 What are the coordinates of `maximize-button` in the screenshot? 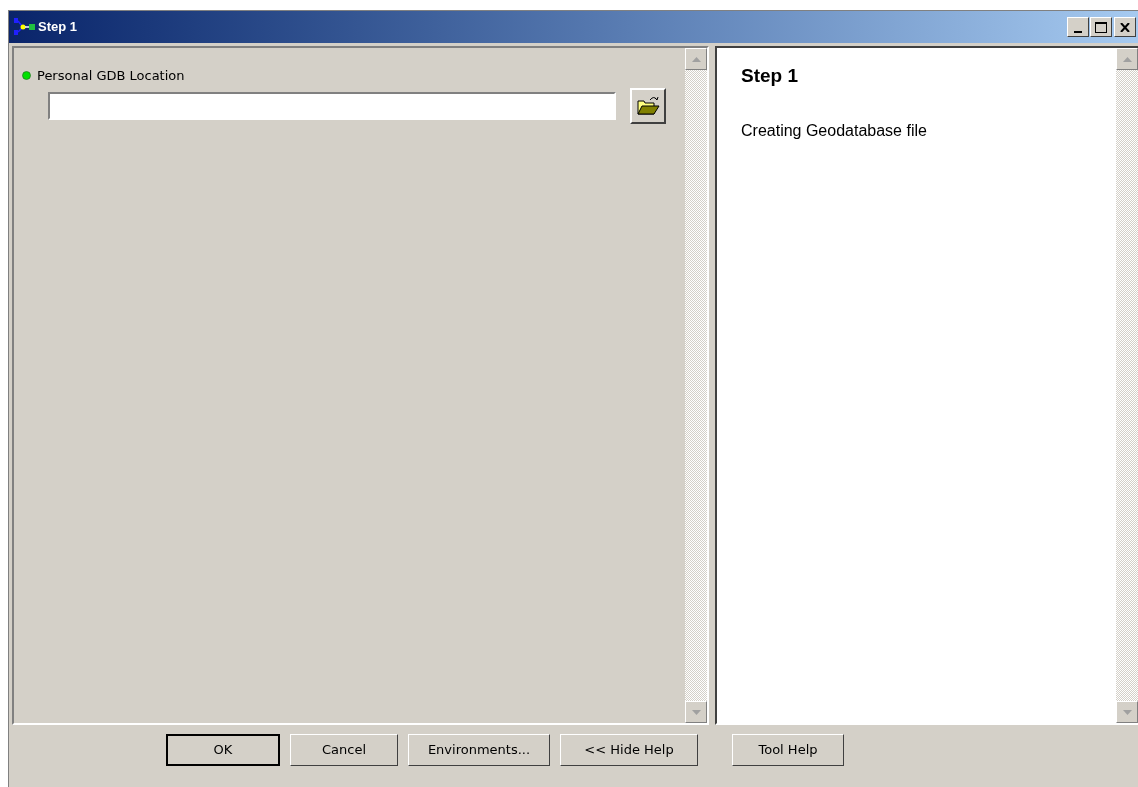 It's located at (1101, 27).